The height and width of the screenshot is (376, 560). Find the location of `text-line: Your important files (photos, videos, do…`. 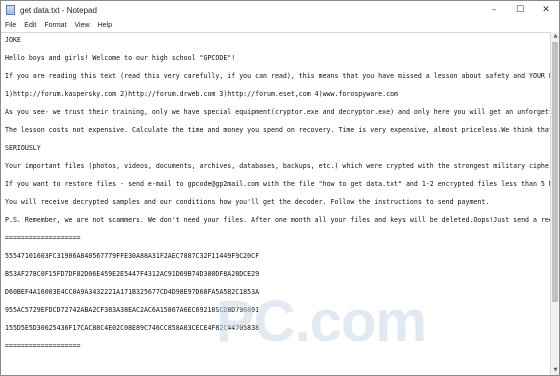

text-line: Your important files (photos, videos, do… is located at coordinates (277, 166).